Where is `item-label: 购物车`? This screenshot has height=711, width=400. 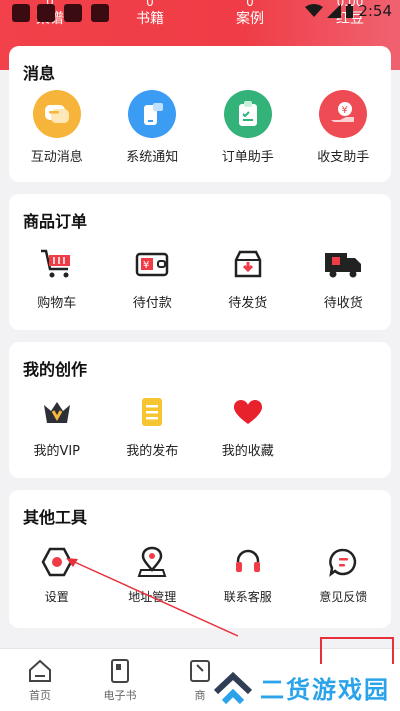
item-label: 购物车 is located at coordinates (57, 303).